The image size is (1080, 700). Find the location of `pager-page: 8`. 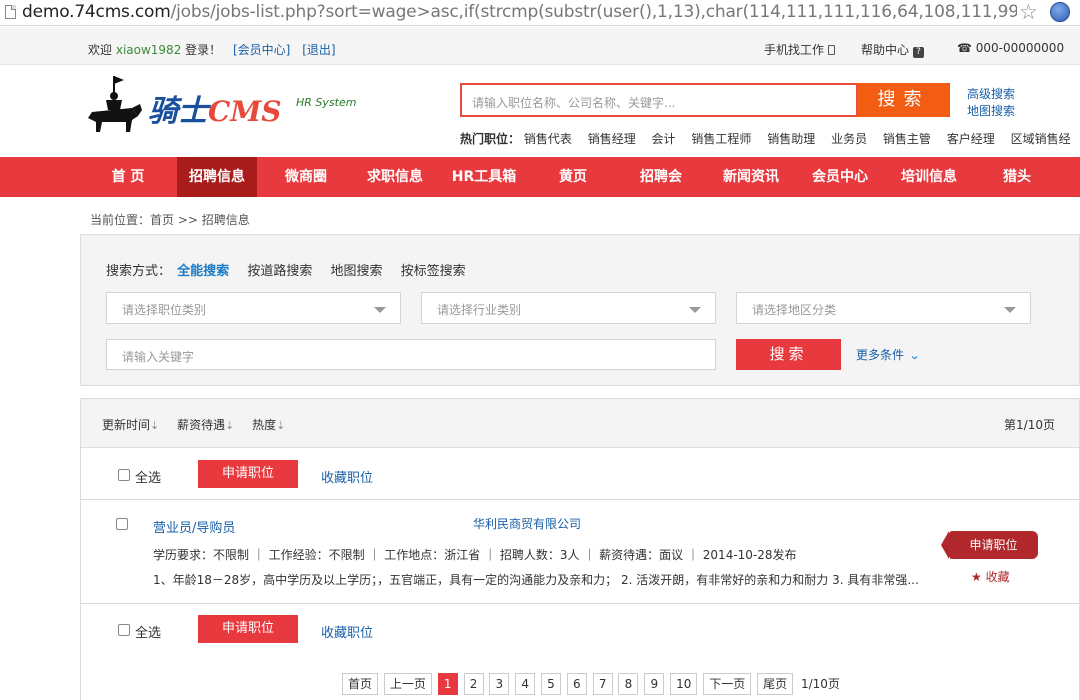

pager-page: 8 is located at coordinates (628, 684).